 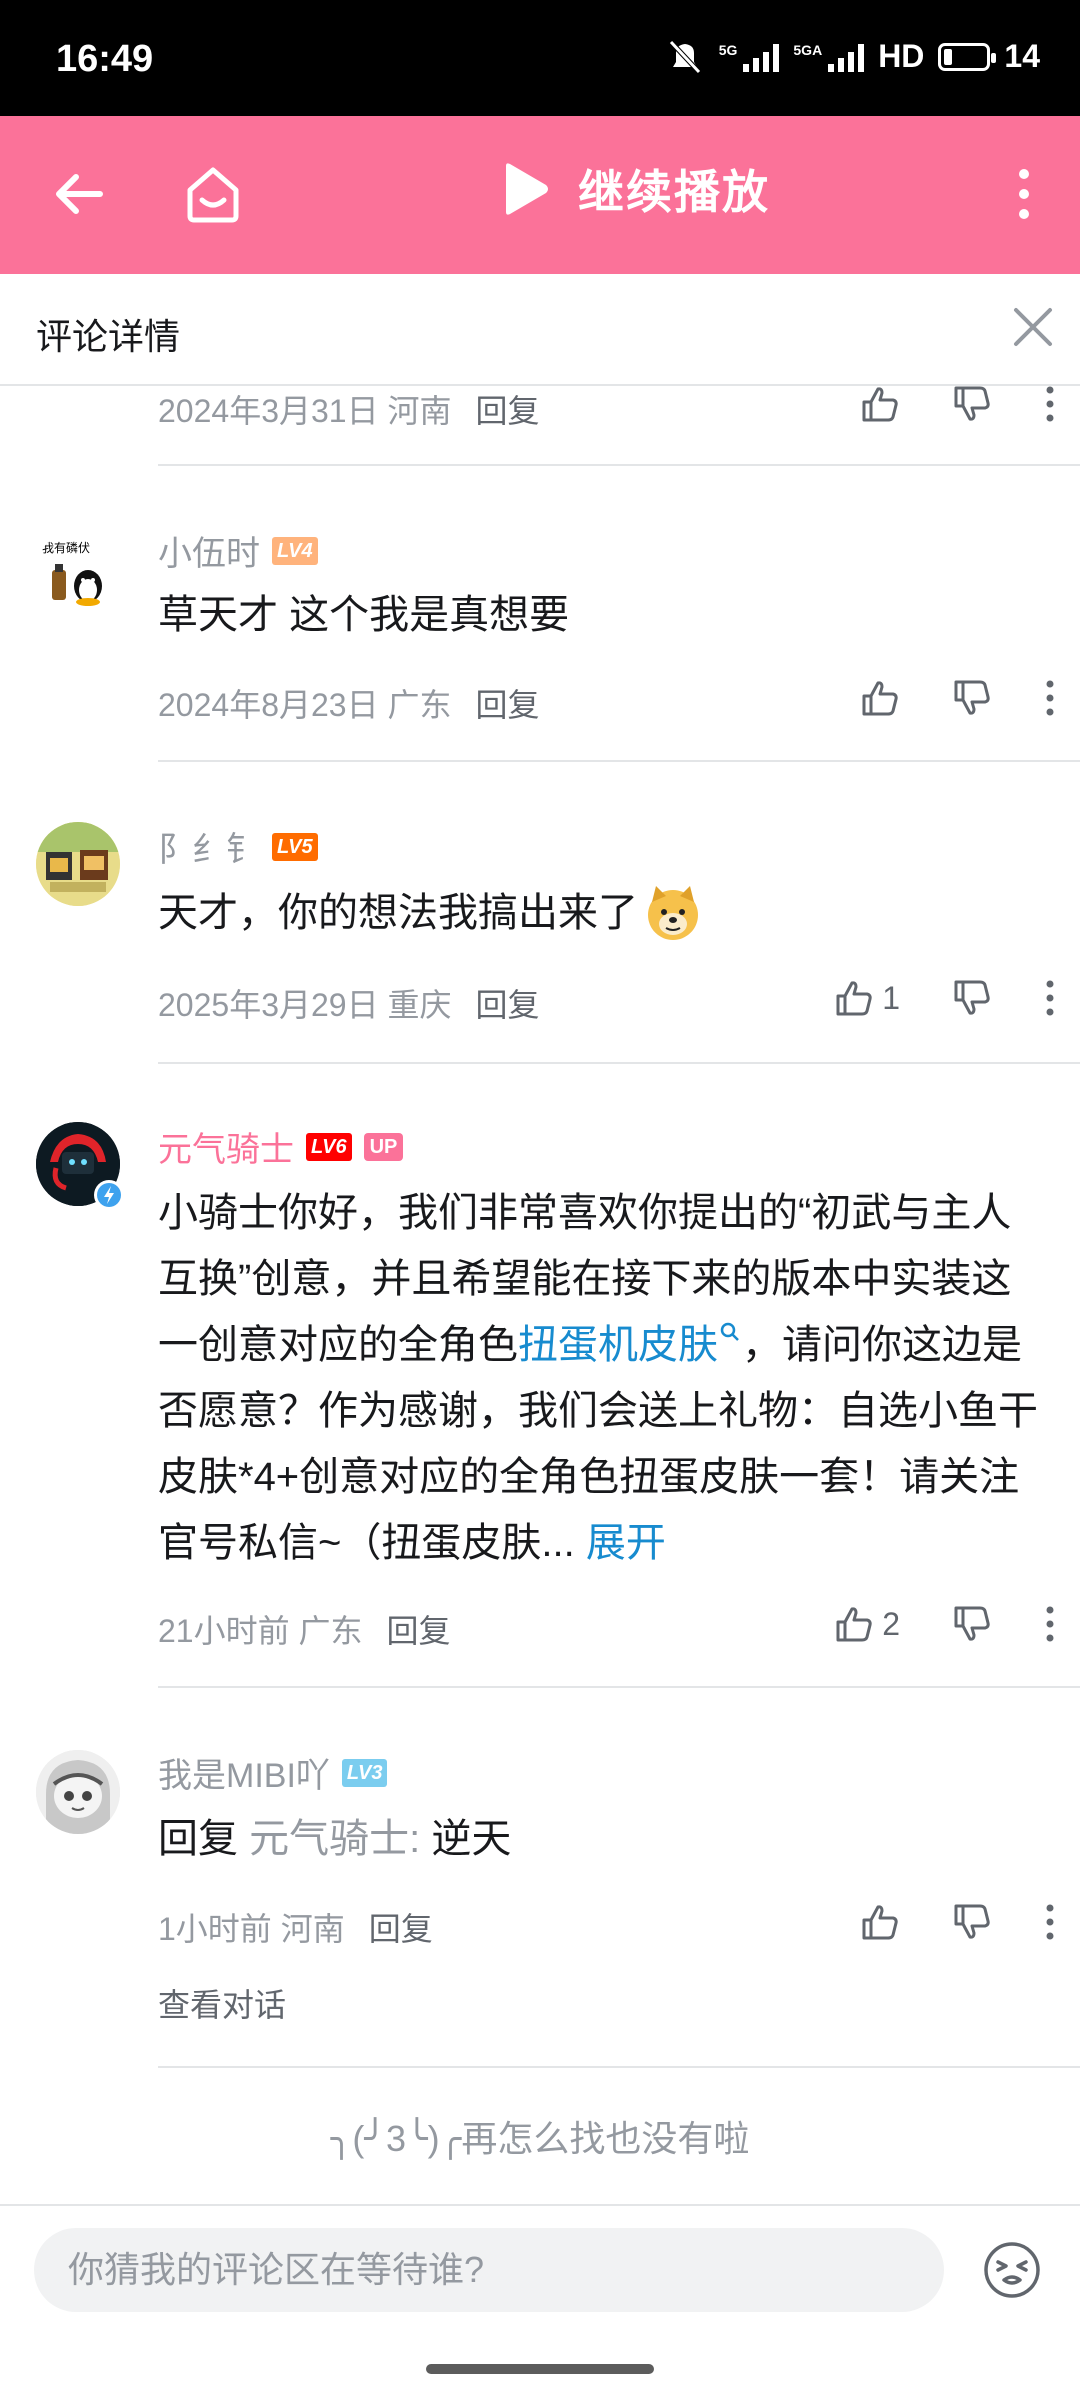 What do you see at coordinates (213, 193) in the screenshot?
I see `home-icon` at bounding box center [213, 193].